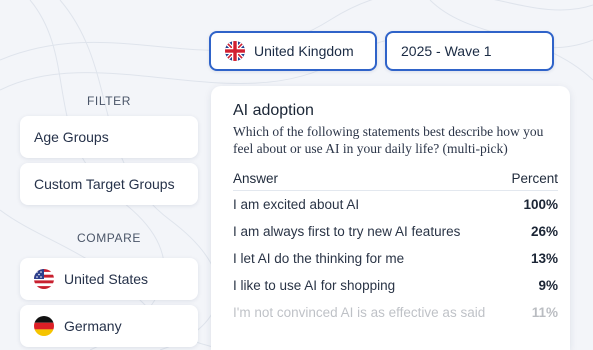 This screenshot has height=350, width=593. I want to click on row-percent: 13%, so click(544, 258).